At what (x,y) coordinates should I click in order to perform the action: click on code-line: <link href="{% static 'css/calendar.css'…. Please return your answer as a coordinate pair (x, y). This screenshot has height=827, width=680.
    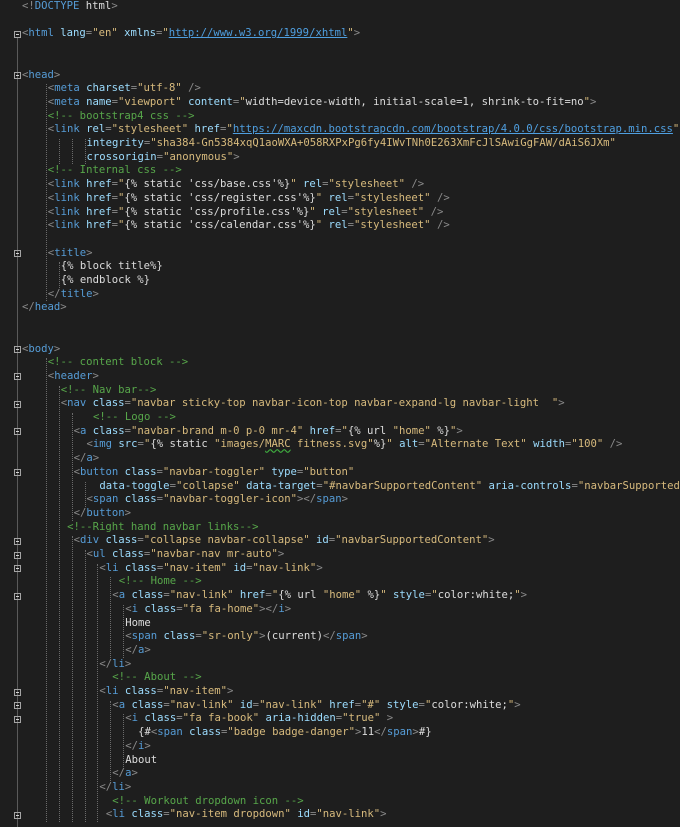
    Looking at the image, I should click on (249, 226).